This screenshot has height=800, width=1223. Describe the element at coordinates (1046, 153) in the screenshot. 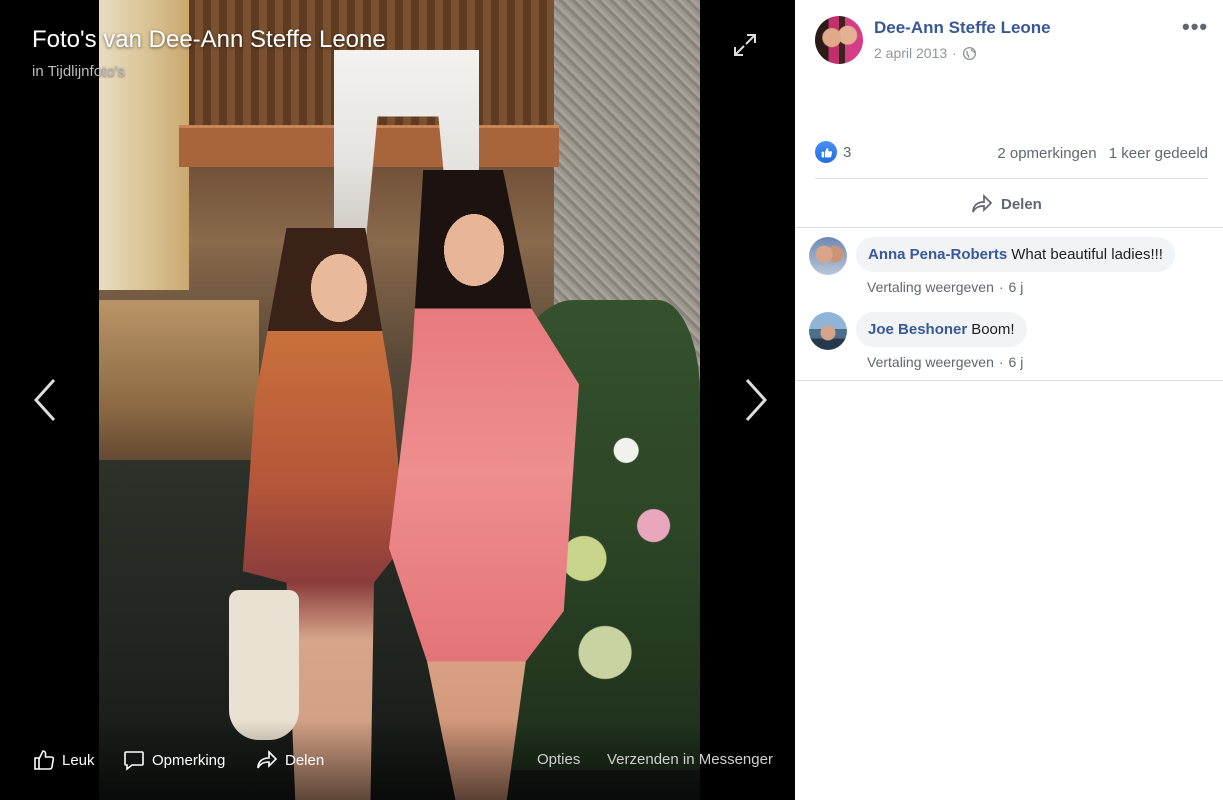

I see `comments-count: 2 opmerkingen` at that location.